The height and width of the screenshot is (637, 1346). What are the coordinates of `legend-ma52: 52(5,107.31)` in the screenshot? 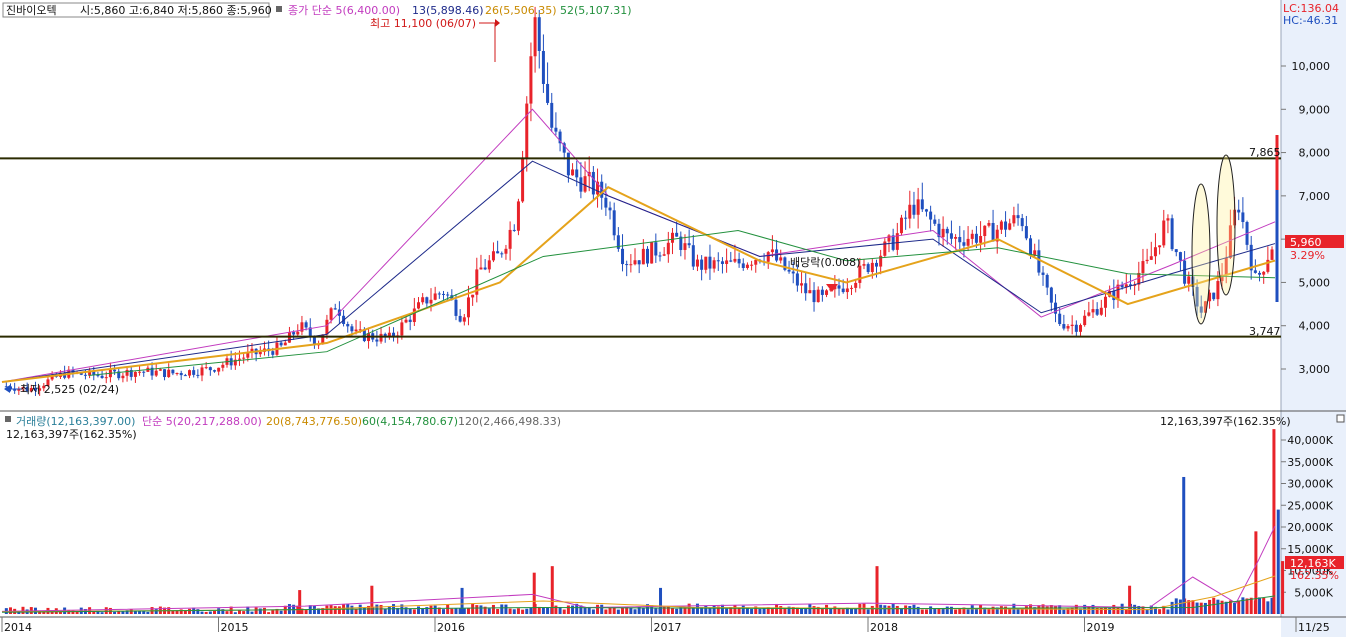 It's located at (596, 10).